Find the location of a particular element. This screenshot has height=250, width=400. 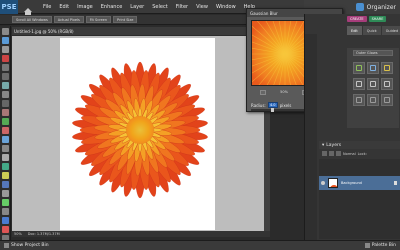

palette-bin-button: Palette Bin is located at coordinates (380, 245).